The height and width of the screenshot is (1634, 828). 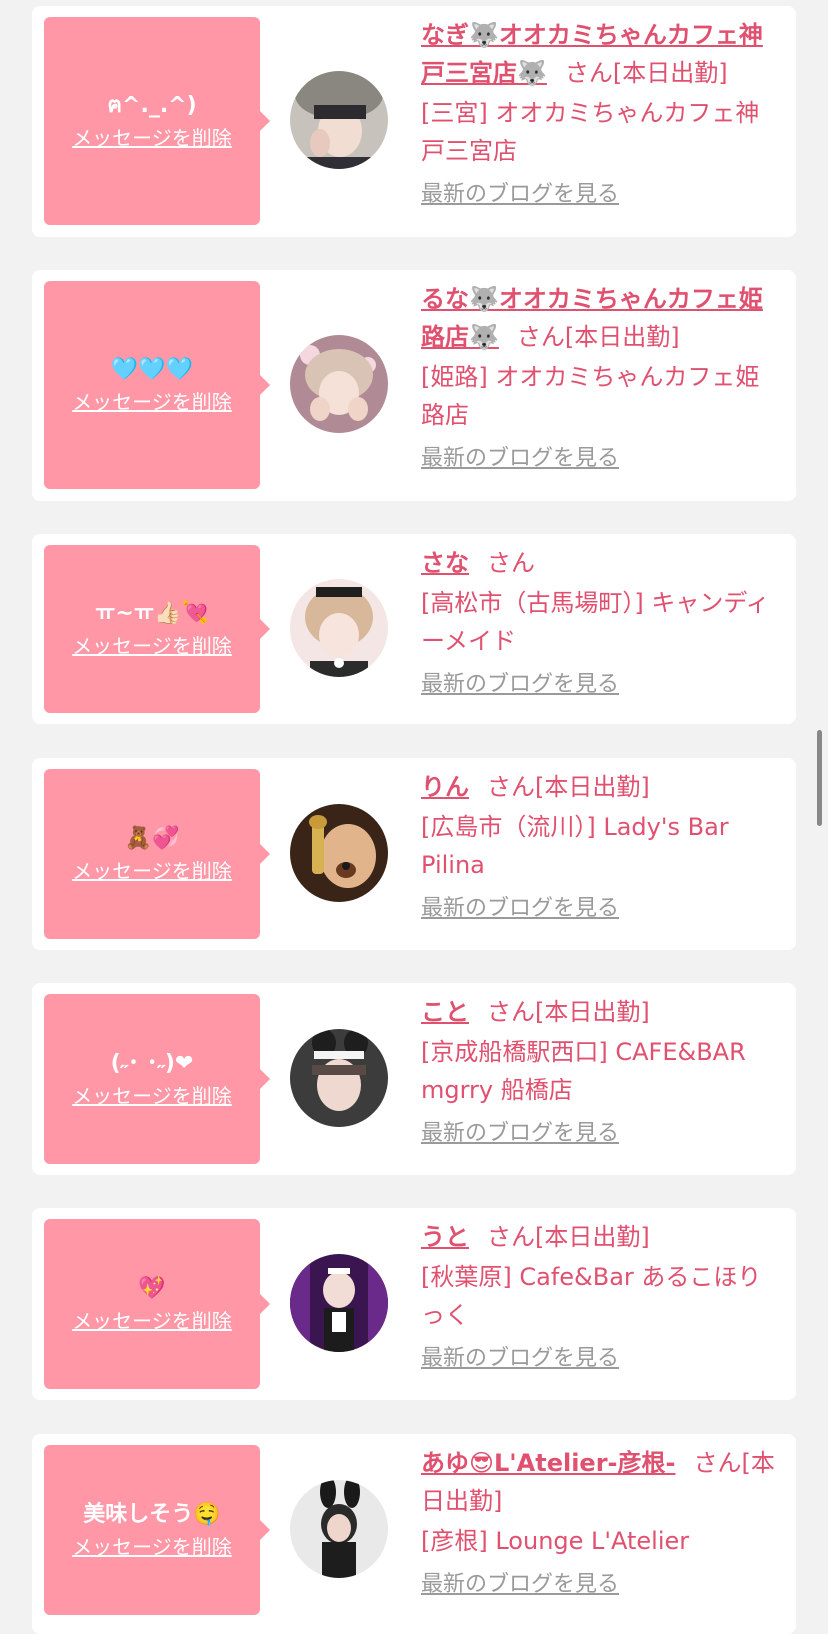 What do you see at coordinates (157, 121) in the screenshot?
I see `message-bubble: ฅ^._.^) メッセージを削除` at bounding box center [157, 121].